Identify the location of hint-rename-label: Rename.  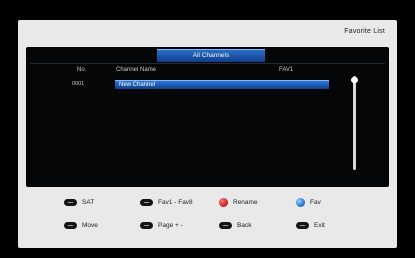
(245, 202).